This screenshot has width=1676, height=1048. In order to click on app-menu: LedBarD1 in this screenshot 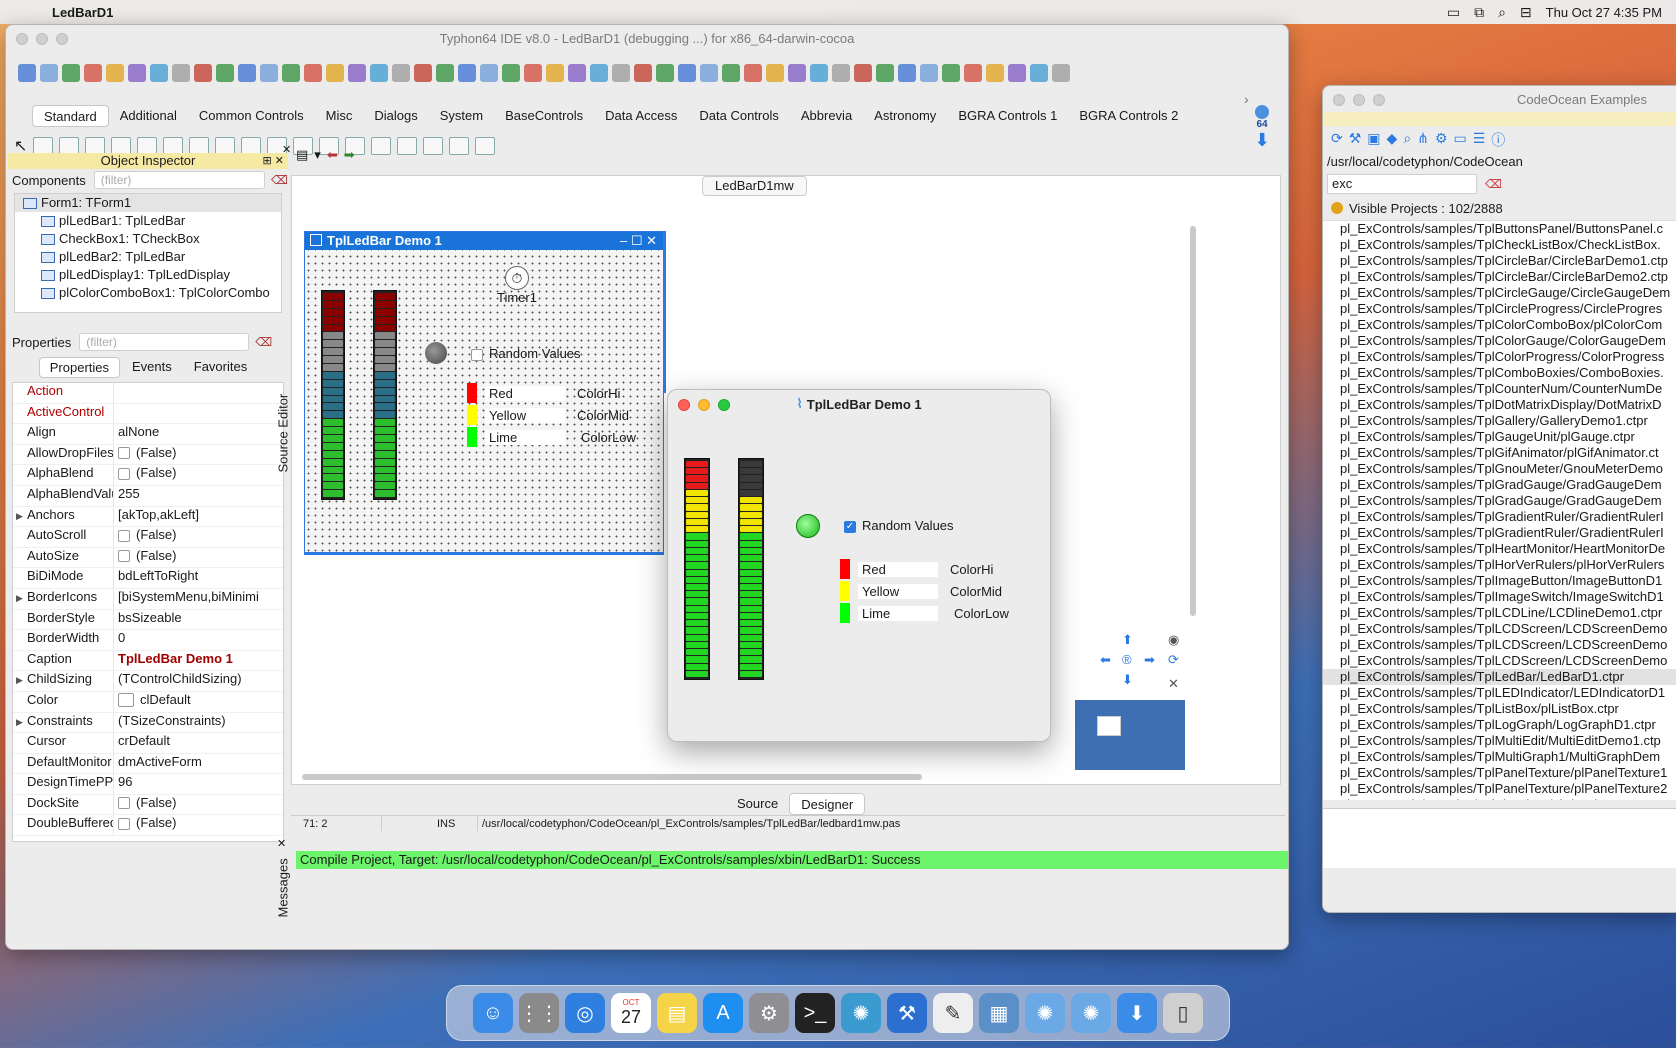, I will do `click(82, 12)`.